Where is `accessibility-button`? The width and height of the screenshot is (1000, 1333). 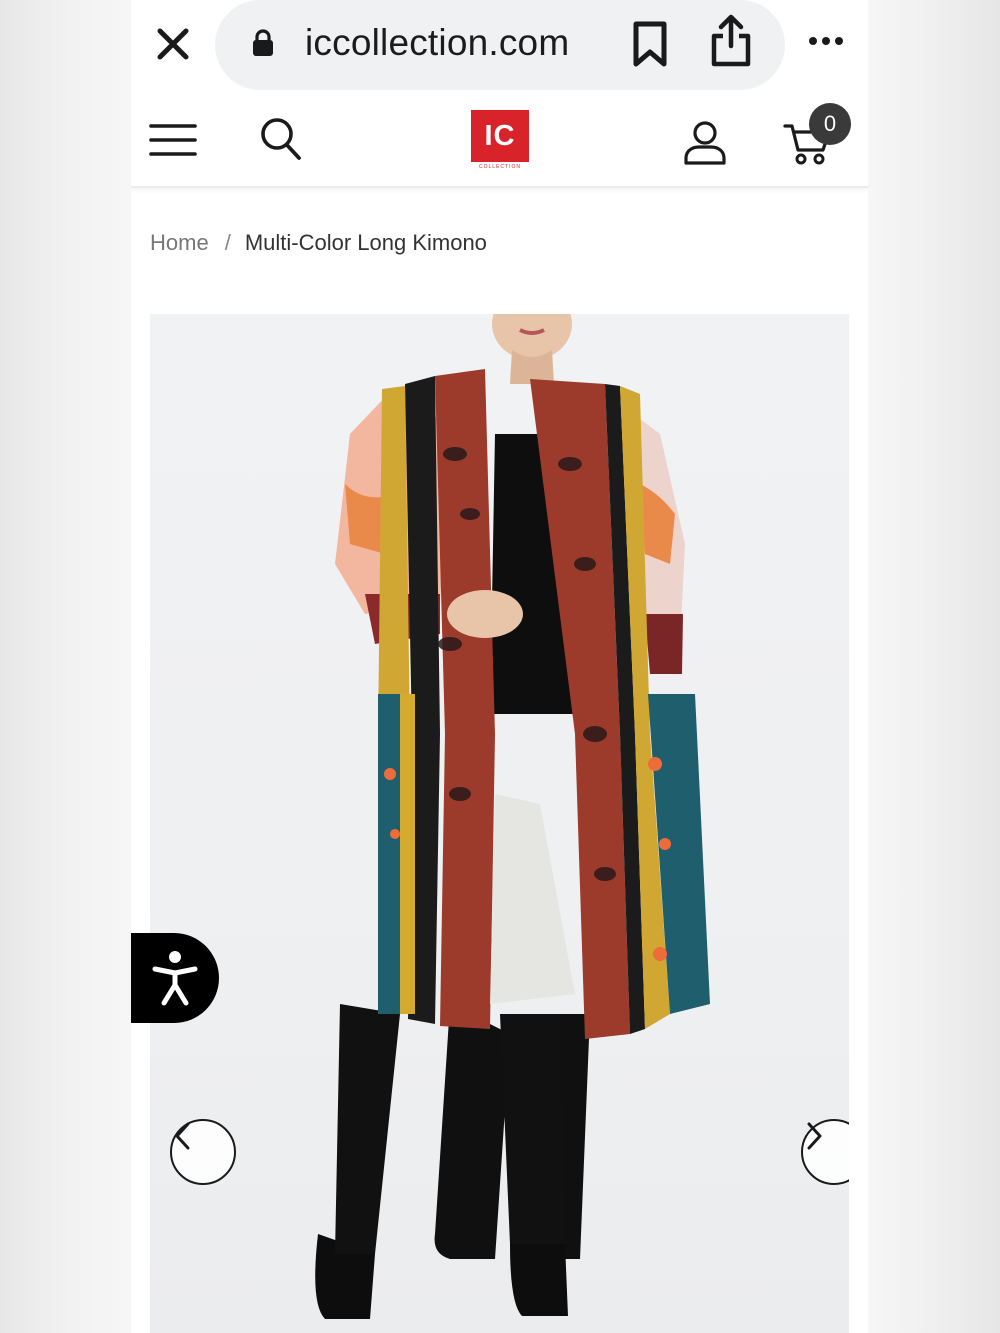 accessibility-button is located at coordinates (175, 978).